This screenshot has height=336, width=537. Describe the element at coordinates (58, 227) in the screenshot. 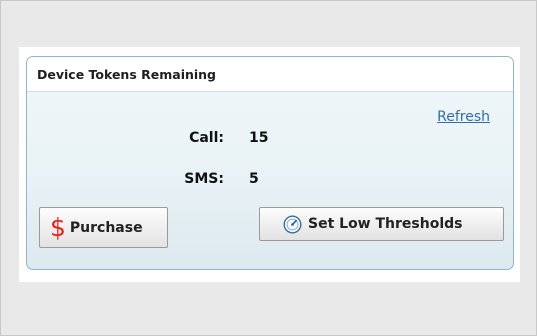

I see `dollar-icon: $` at that location.